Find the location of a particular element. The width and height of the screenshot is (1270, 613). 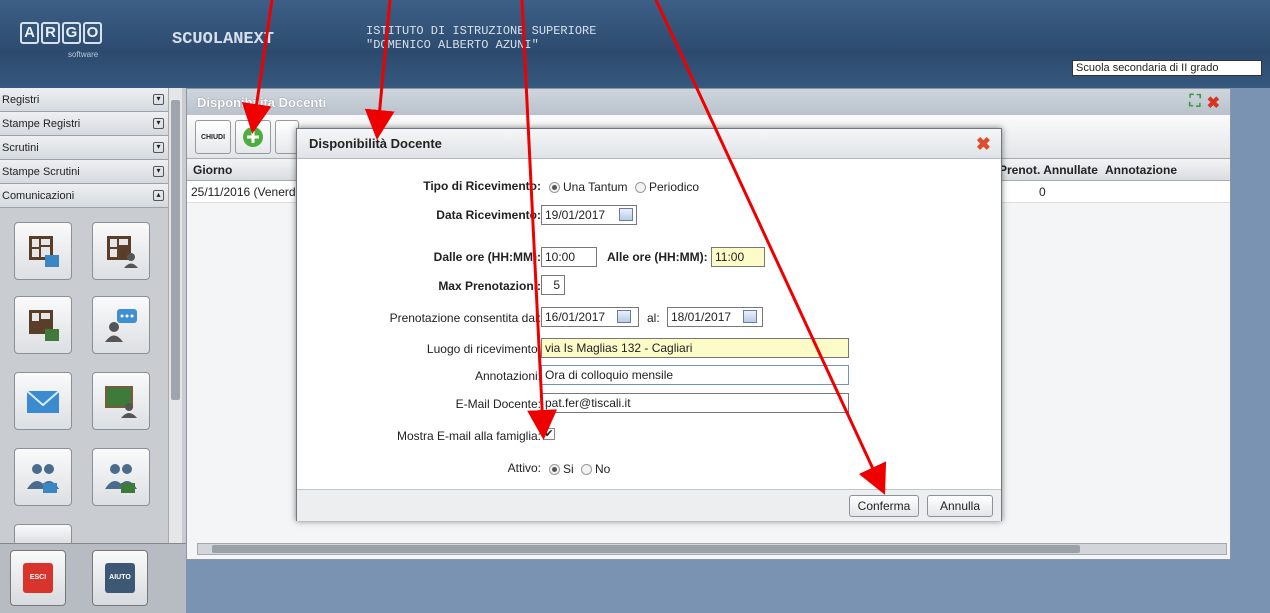

logo-letter: R is located at coordinates (50, 33).